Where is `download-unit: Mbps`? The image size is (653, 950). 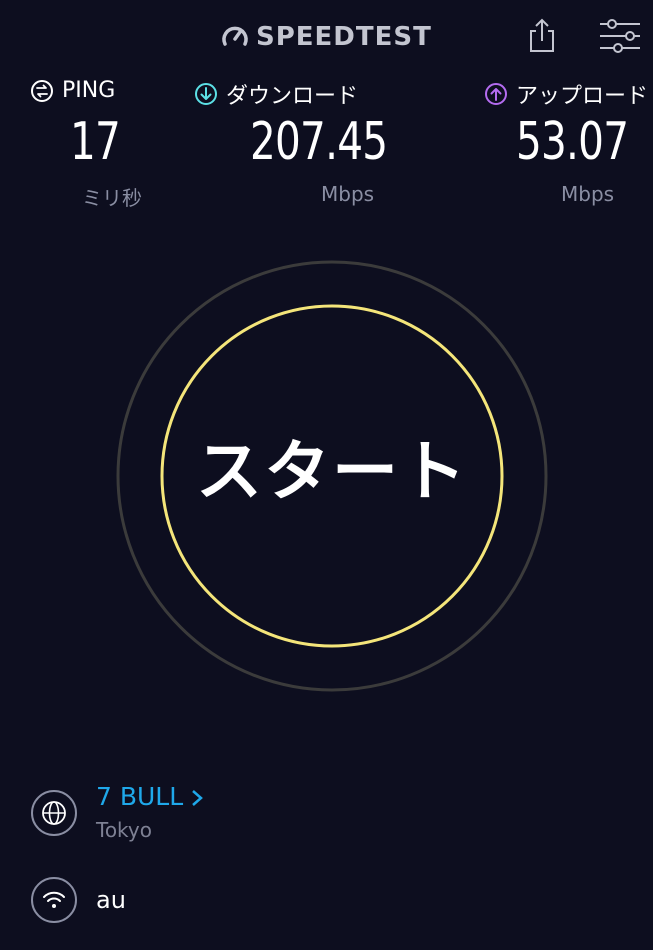 download-unit: Mbps is located at coordinates (348, 194).